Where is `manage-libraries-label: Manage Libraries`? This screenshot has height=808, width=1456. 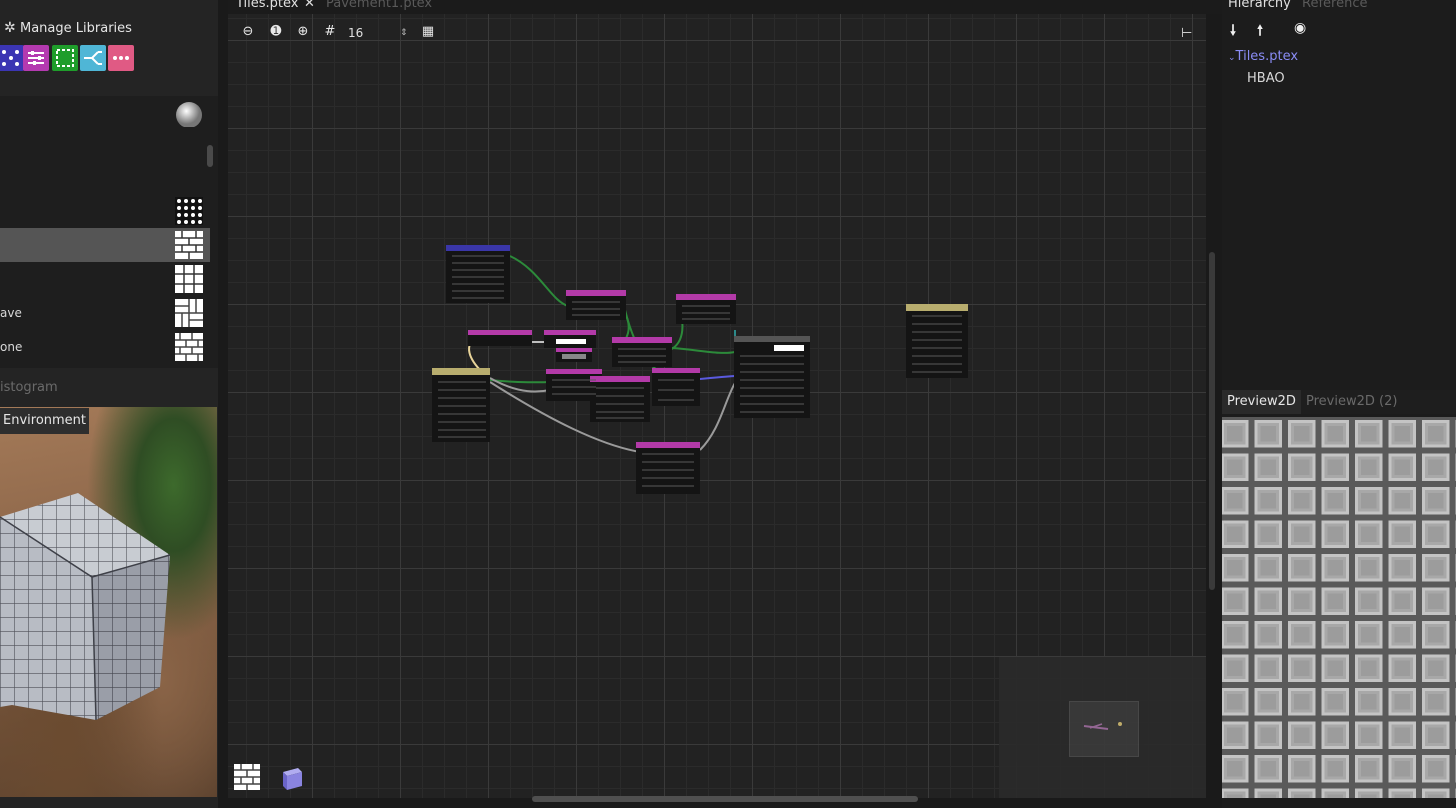 manage-libraries-label: Manage Libraries is located at coordinates (76, 28).